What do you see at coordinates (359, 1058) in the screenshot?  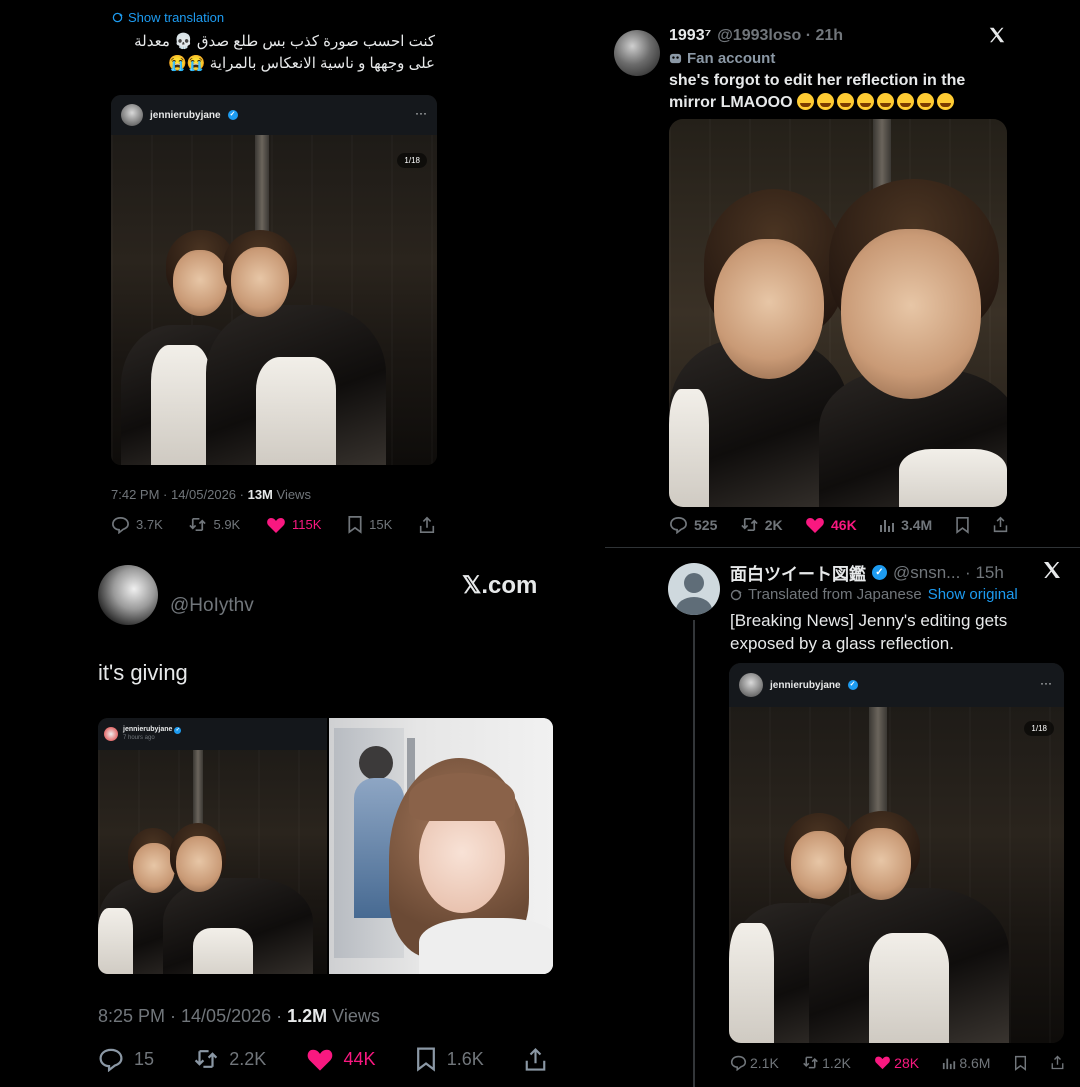 I see `like-count: 44K` at bounding box center [359, 1058].